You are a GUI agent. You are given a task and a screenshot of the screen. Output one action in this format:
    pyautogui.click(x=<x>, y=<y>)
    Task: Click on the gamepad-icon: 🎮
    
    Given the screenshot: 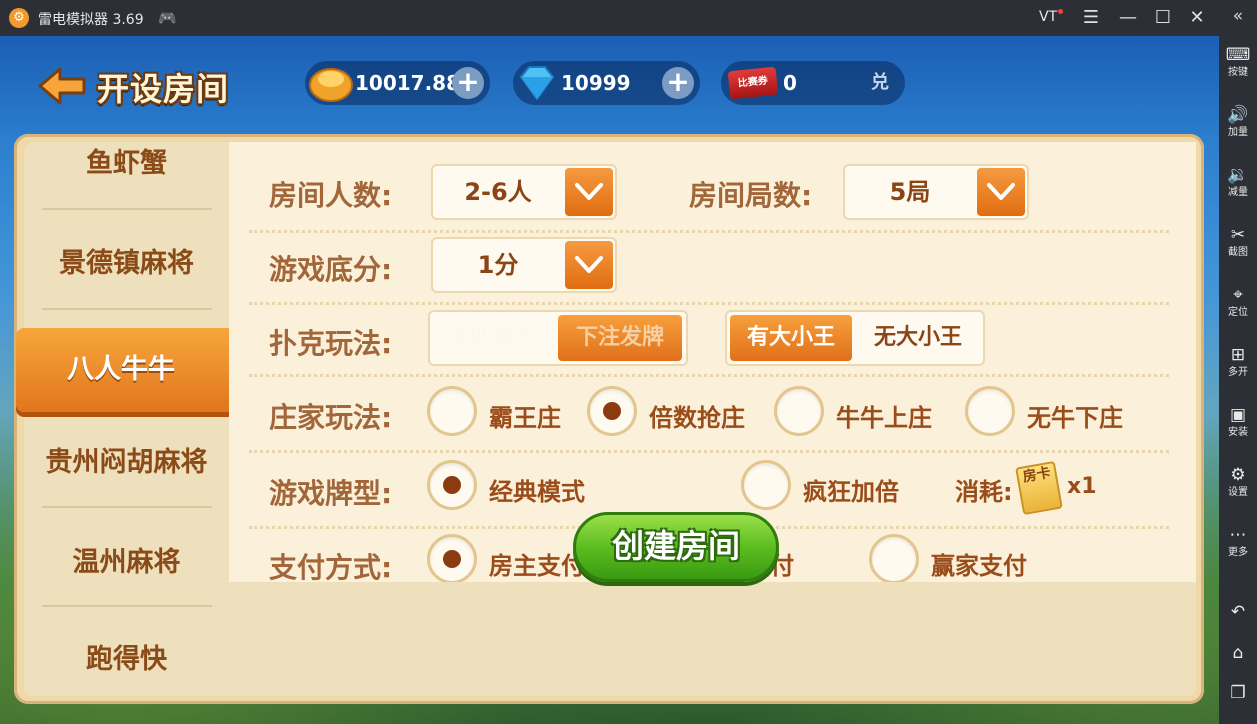 What is the action you would take?
    pyautogui.click(x=167, y=18)
    